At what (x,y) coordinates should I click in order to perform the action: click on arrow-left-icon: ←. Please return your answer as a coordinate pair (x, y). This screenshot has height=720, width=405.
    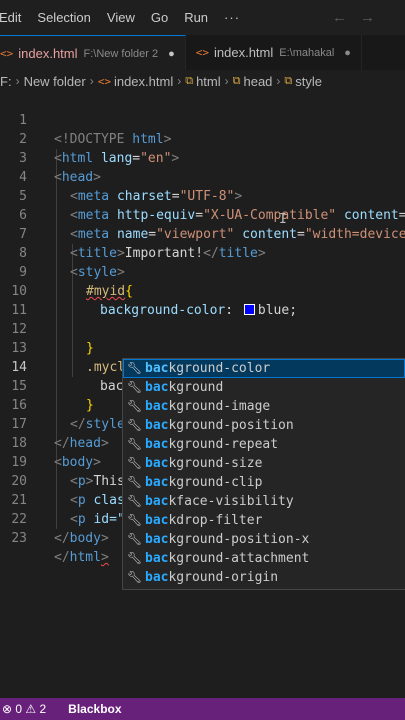
    Looking at the image, I should click on (339, 17).